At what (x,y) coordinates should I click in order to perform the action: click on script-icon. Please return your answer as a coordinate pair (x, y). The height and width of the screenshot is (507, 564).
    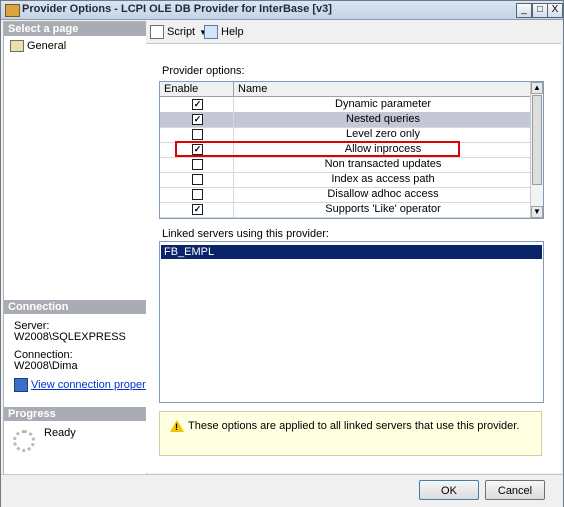
    Looking at the image, I should click on (157, 32).